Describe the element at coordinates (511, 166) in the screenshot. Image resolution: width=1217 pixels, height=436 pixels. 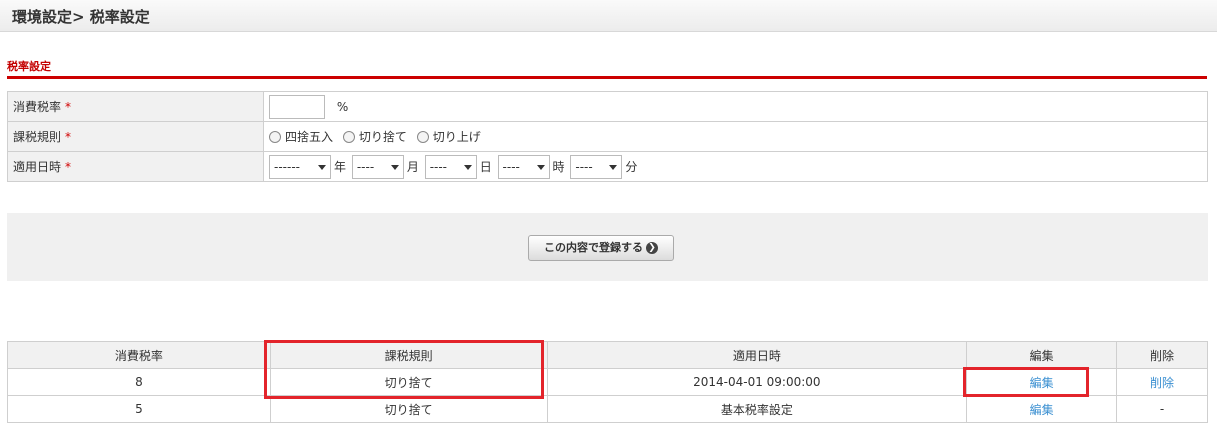
I see `hour-select-value: ----` at that location.